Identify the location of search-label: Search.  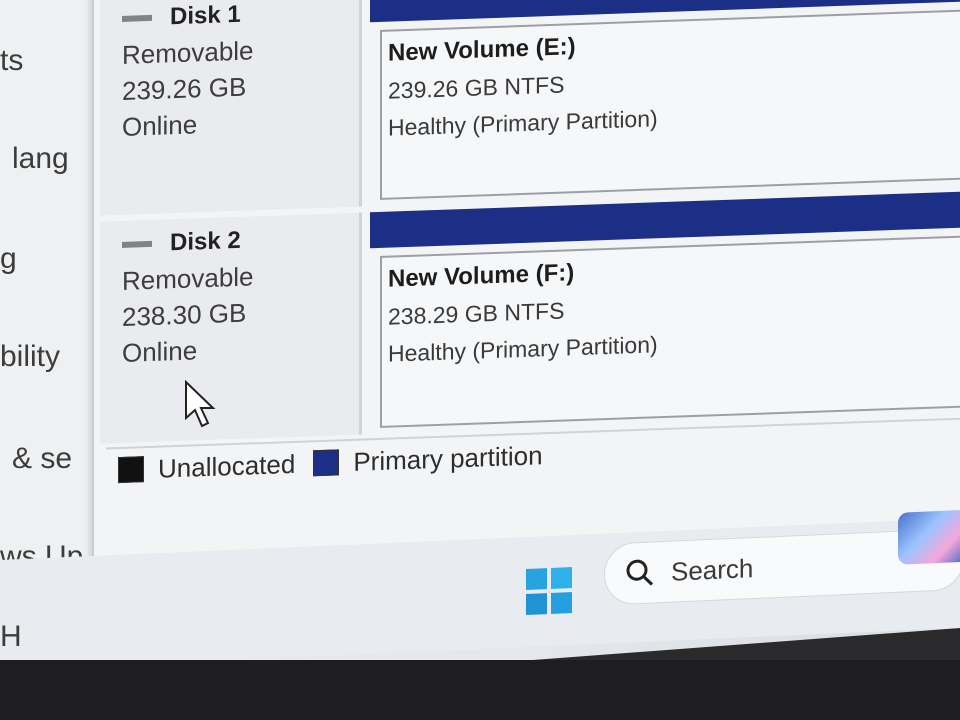
(712, 569).